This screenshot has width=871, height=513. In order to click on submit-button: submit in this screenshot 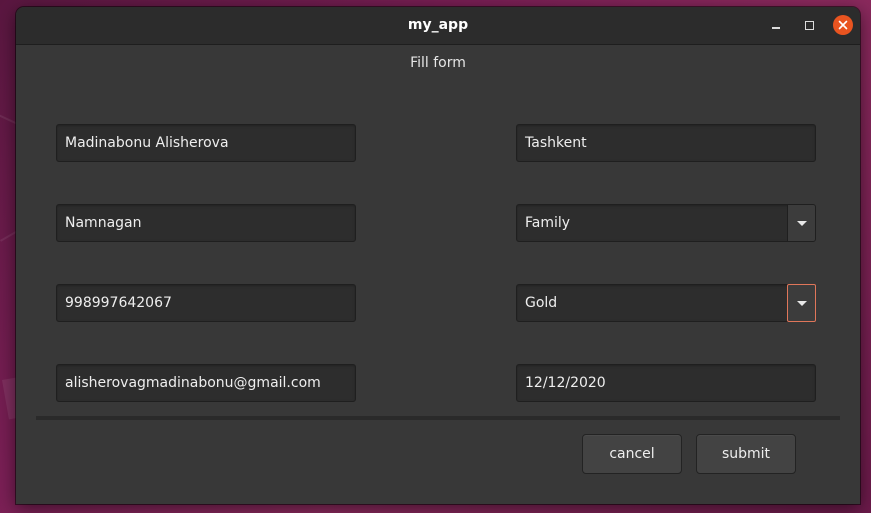, I will do `click(746, 454)`.